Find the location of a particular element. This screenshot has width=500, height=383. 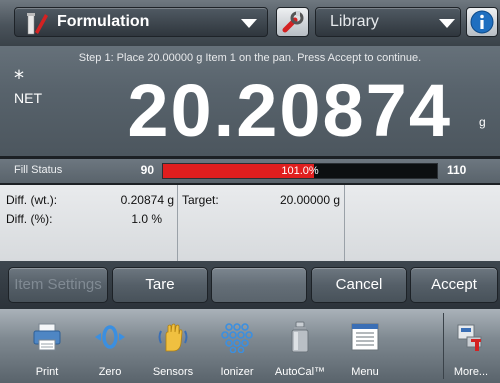

weight-readout: 20.20874 is located at coordinates (289, 110).